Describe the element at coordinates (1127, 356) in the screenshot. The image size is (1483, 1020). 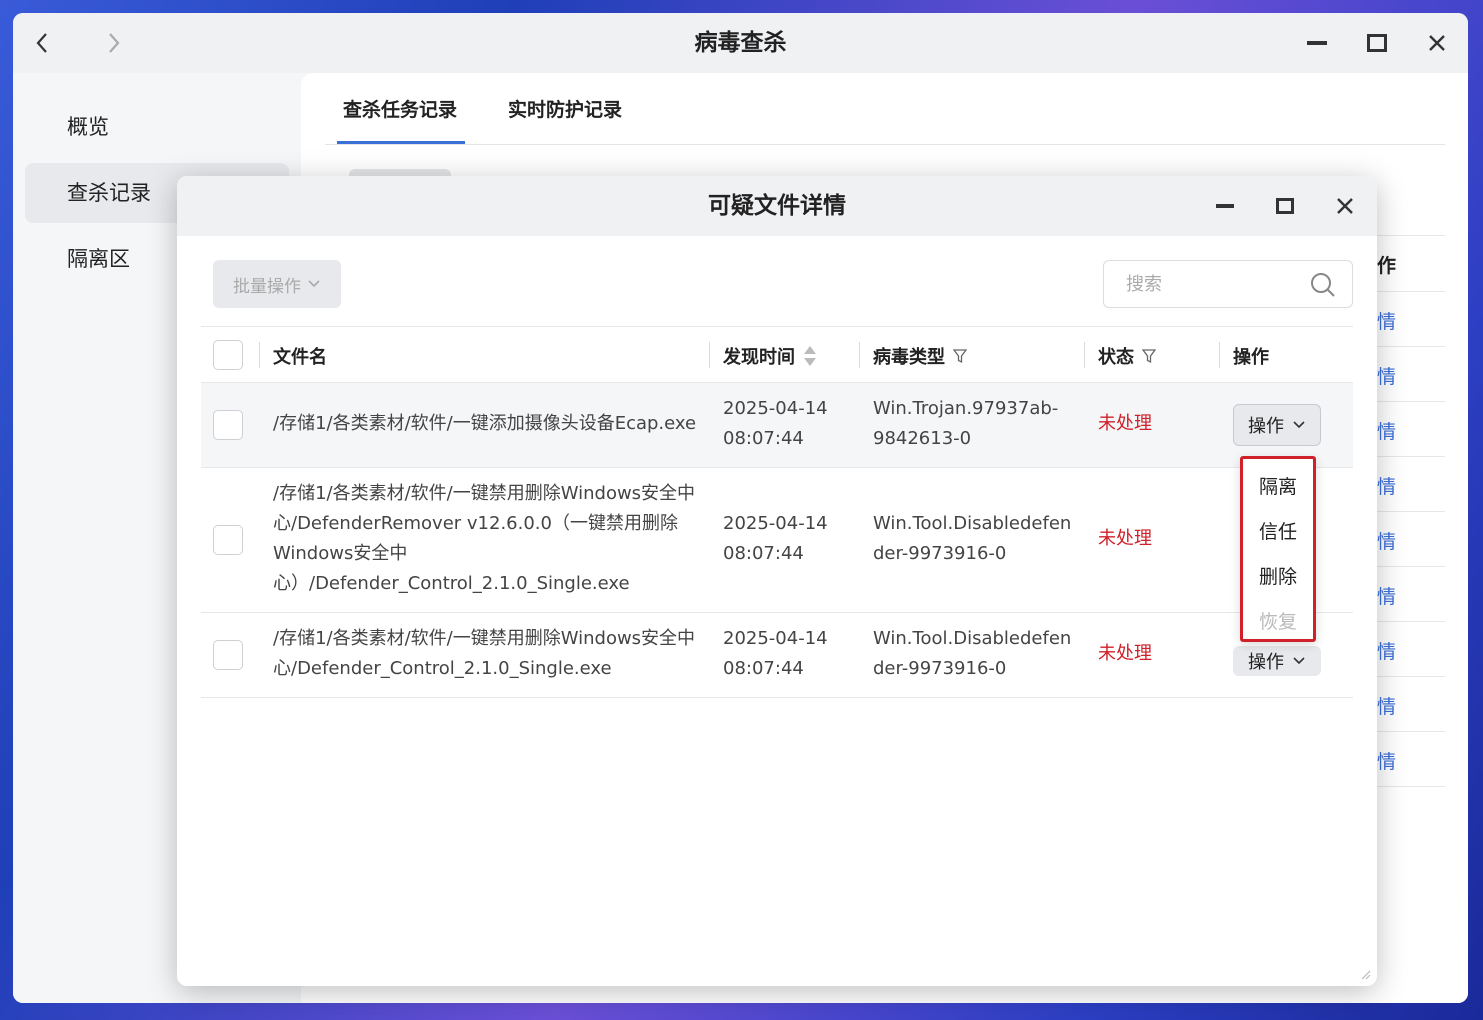
I see `column-header-status: 状态` at that location.